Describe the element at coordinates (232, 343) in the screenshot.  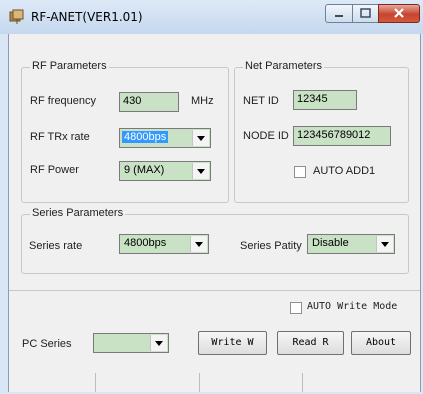
I see `write-button: Write W` at that location.